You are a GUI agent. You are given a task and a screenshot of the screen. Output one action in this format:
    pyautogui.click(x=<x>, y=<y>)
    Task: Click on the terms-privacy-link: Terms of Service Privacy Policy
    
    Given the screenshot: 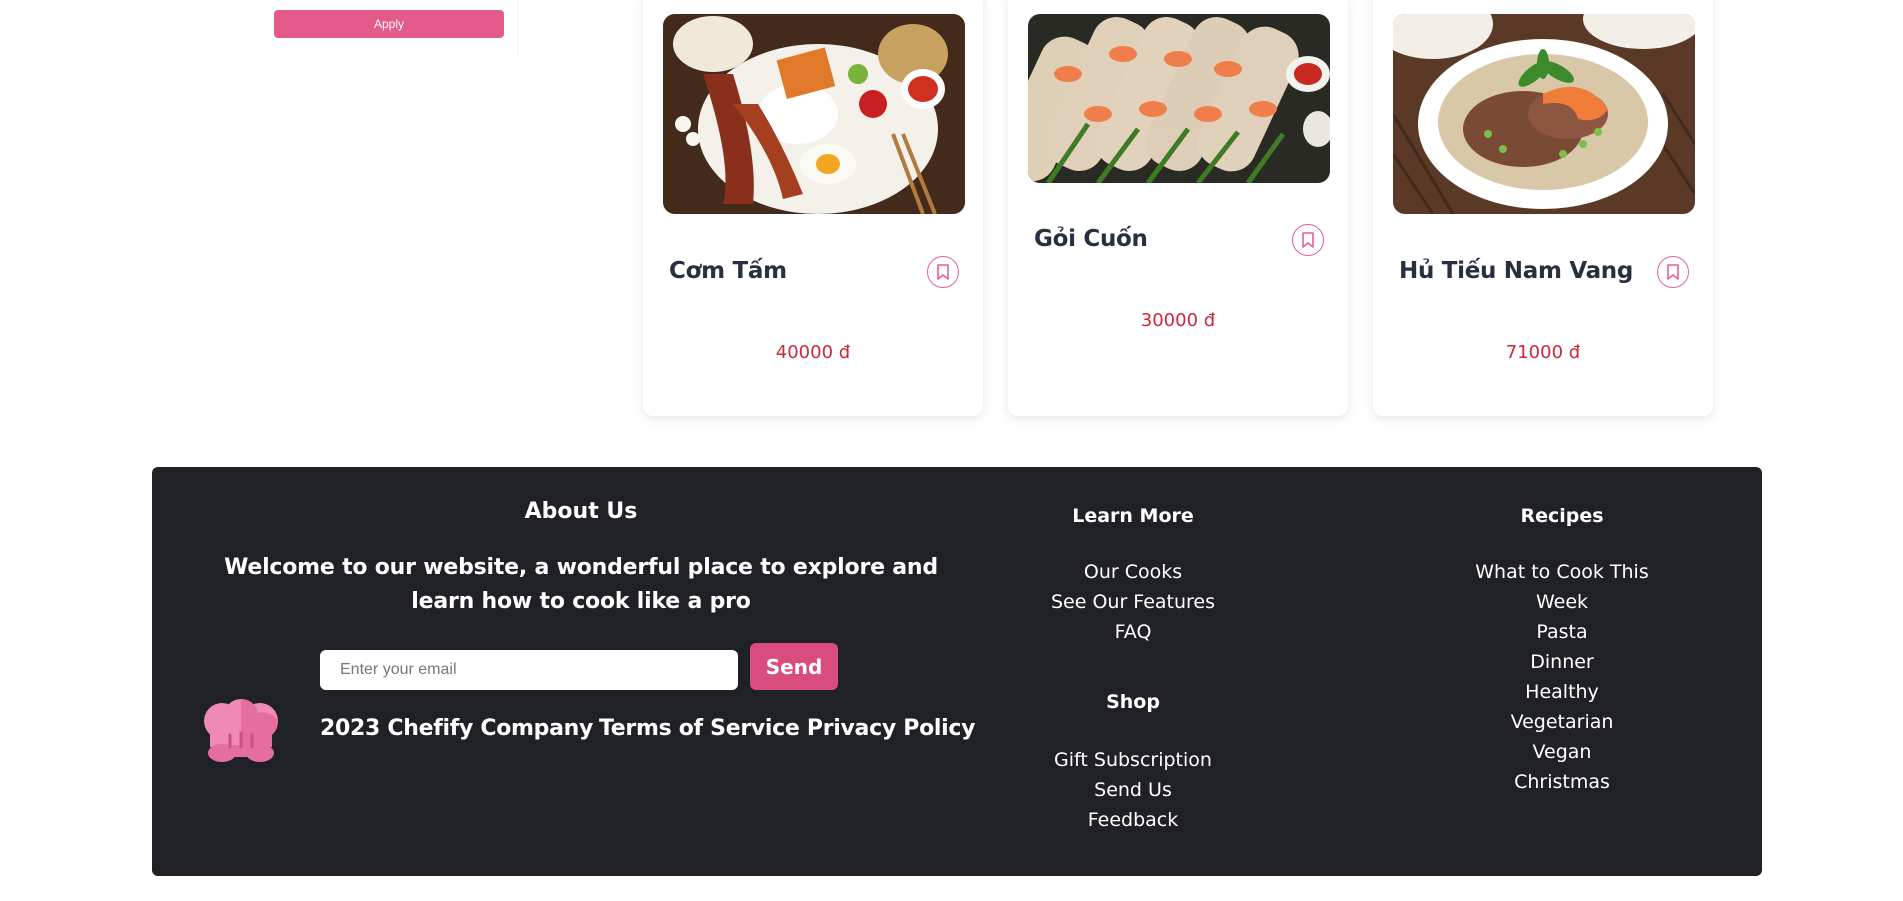 What is the action you would take?
    pyautogui.click(x=787, y=728)
    